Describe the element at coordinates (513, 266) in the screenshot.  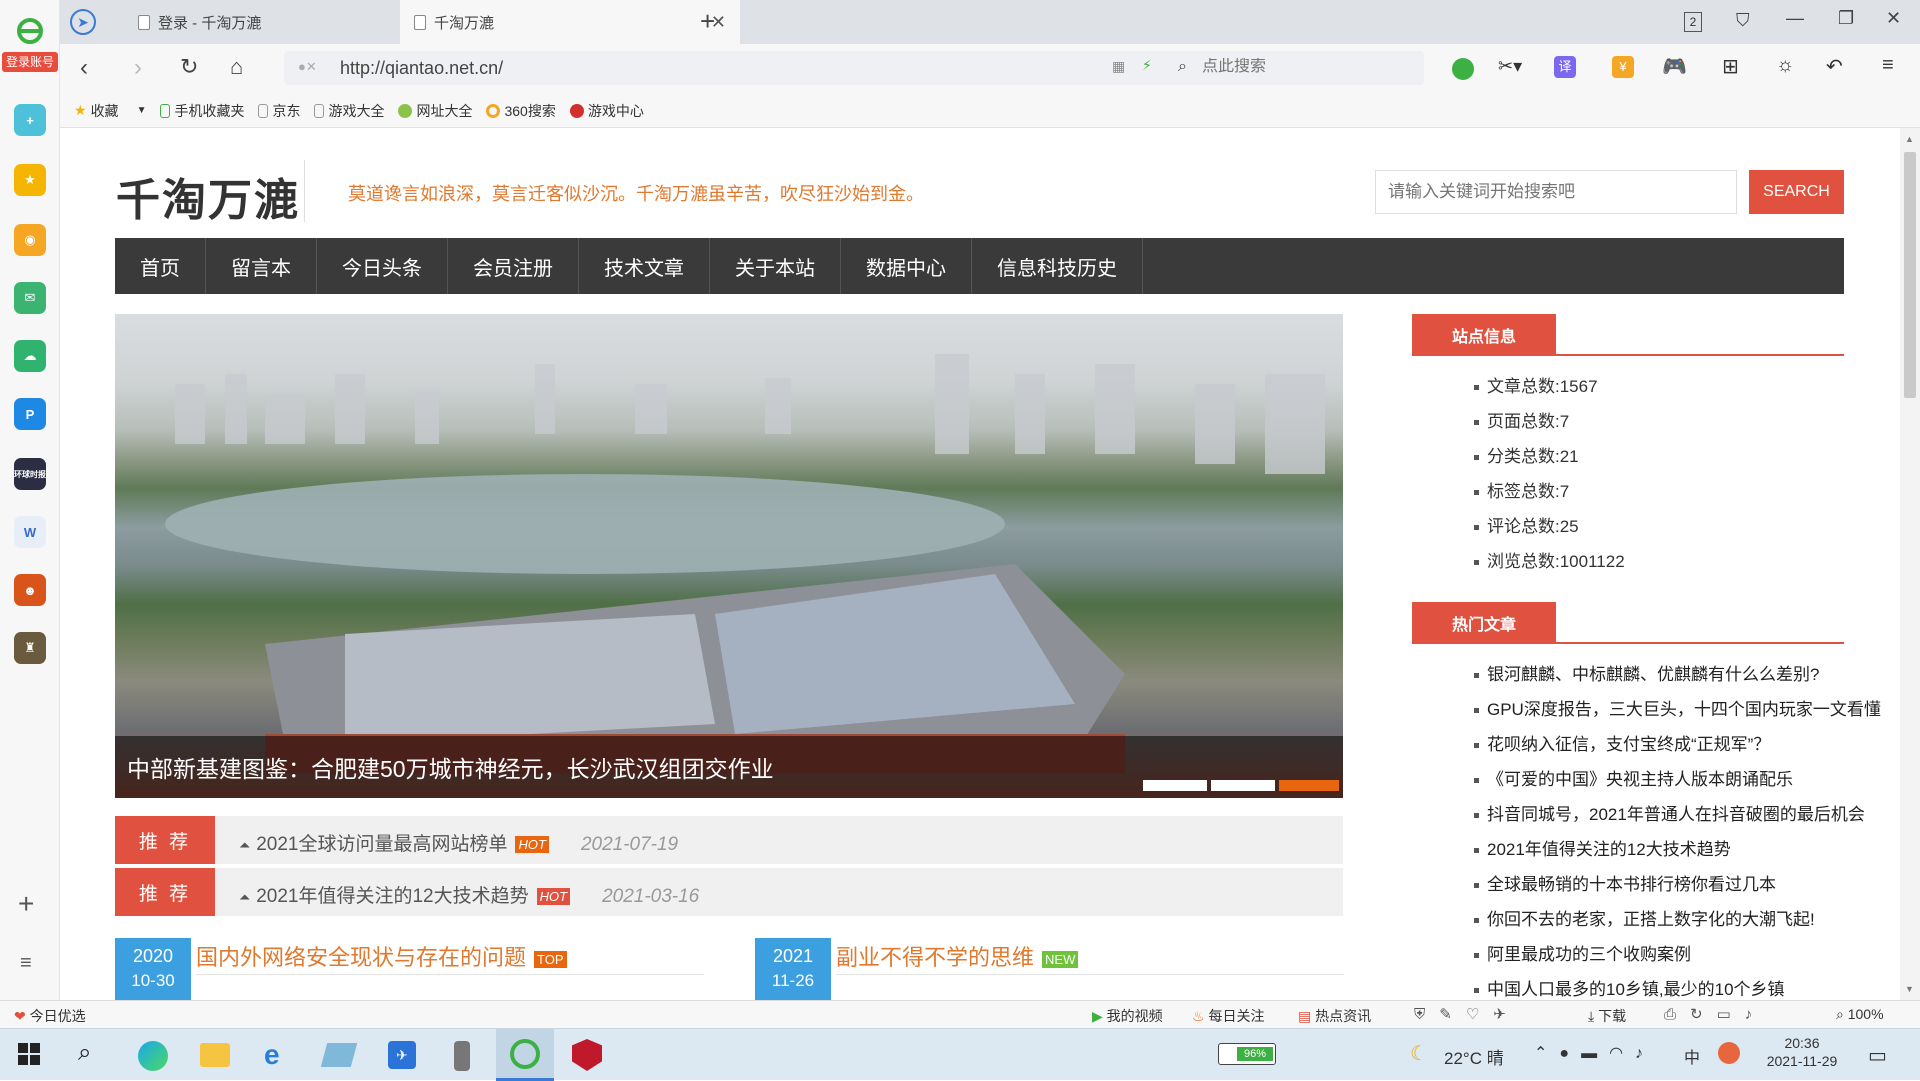
I see `nav-register: 会员注册` at that location.